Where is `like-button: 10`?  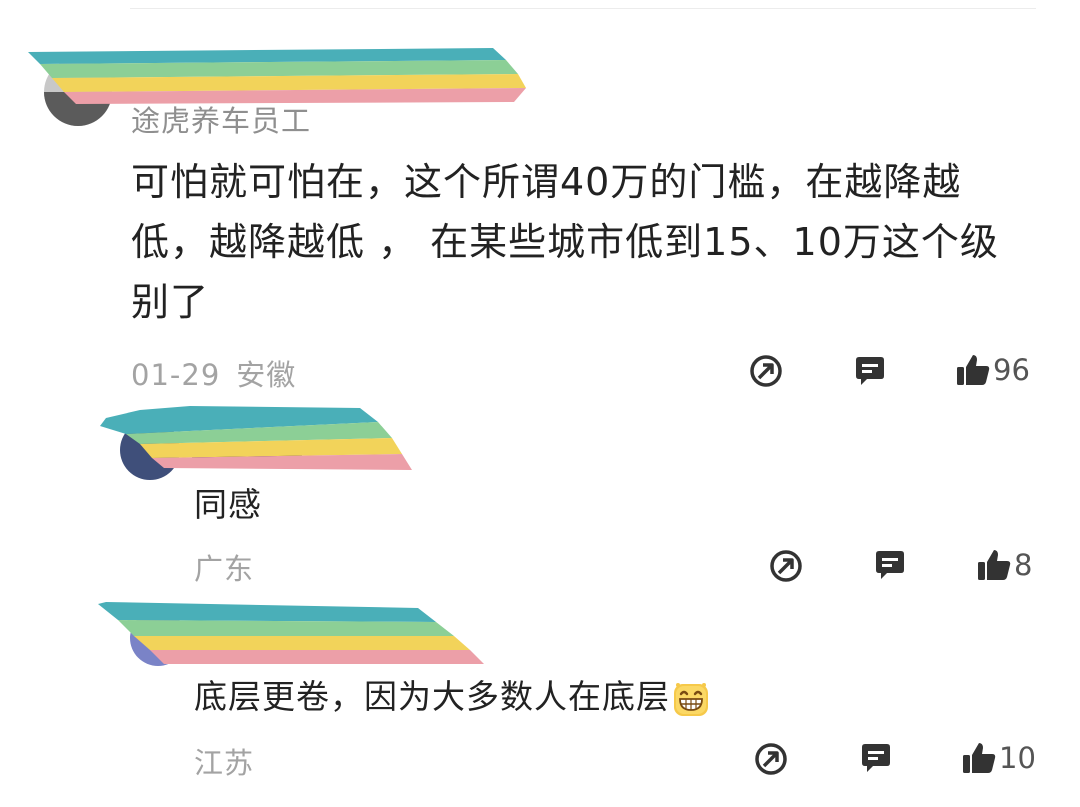
like-button: 10 is located at coordinates (998, 758).